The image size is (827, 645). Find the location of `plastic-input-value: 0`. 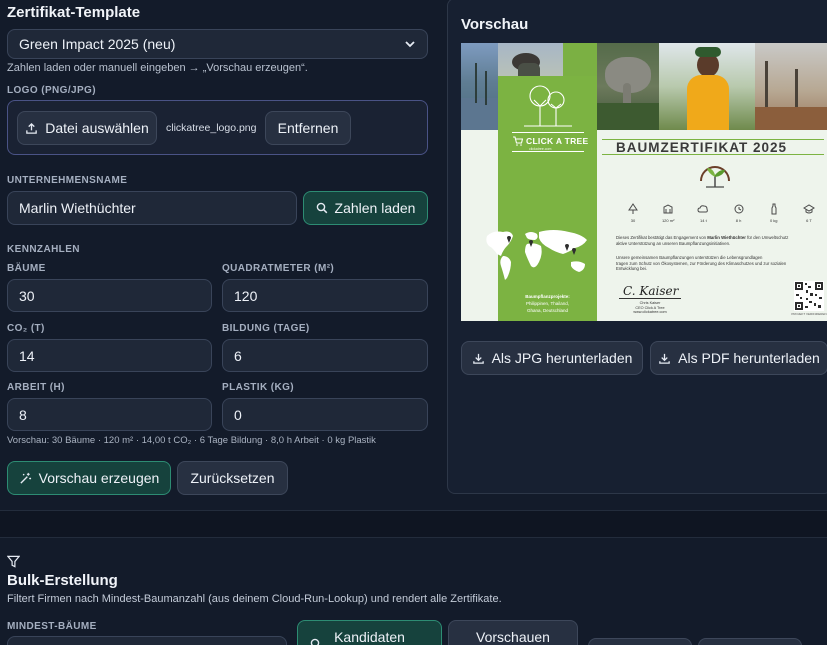

plastic-input-value: 0 is located at coordinates (238, 414).